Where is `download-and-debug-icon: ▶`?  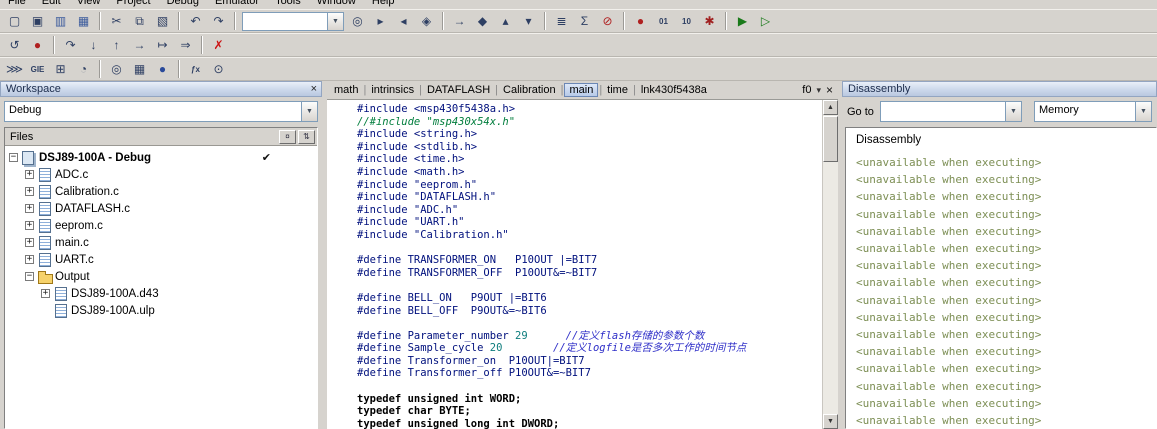
download-and-debug-icon: ▶ is located at coordinates (742, 21).